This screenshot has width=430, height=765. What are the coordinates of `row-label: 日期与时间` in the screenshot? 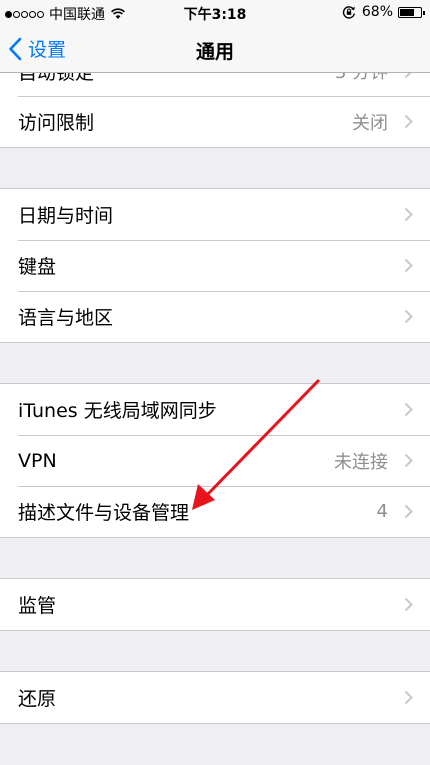 It's located at (66, 216).